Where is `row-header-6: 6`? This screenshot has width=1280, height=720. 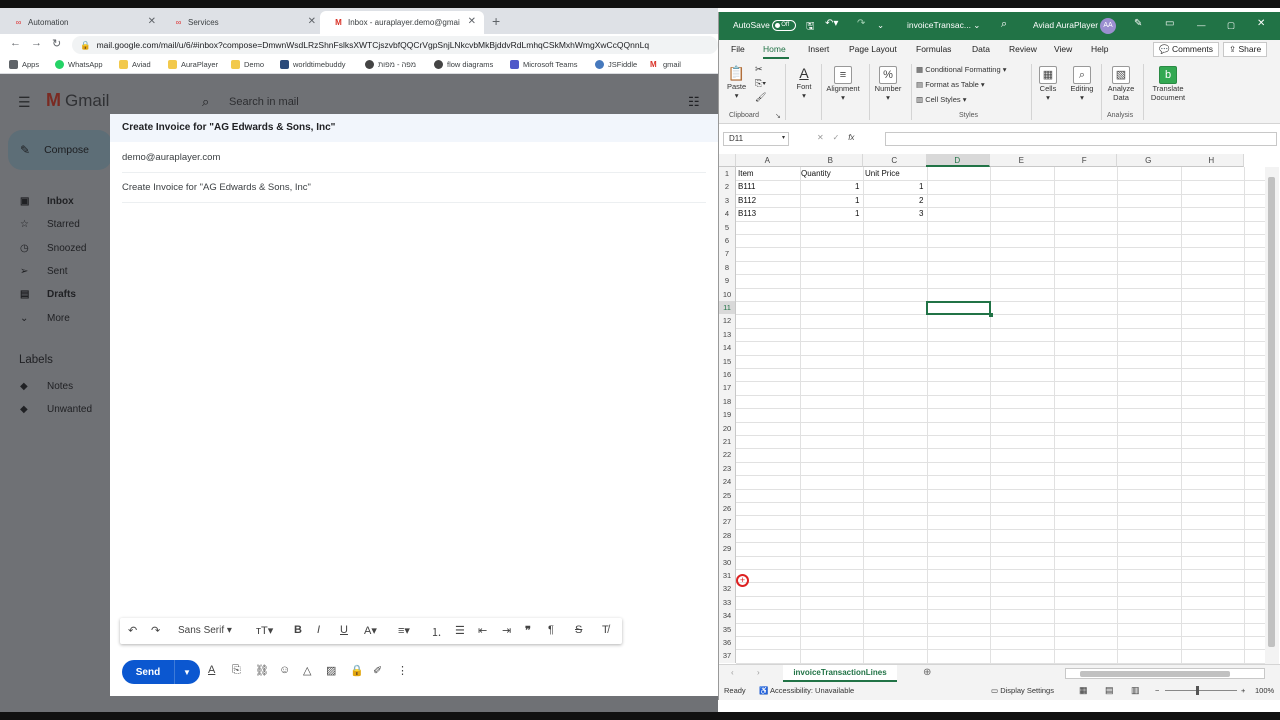
row-header-6: 6 is located at coordinates (727, 241).